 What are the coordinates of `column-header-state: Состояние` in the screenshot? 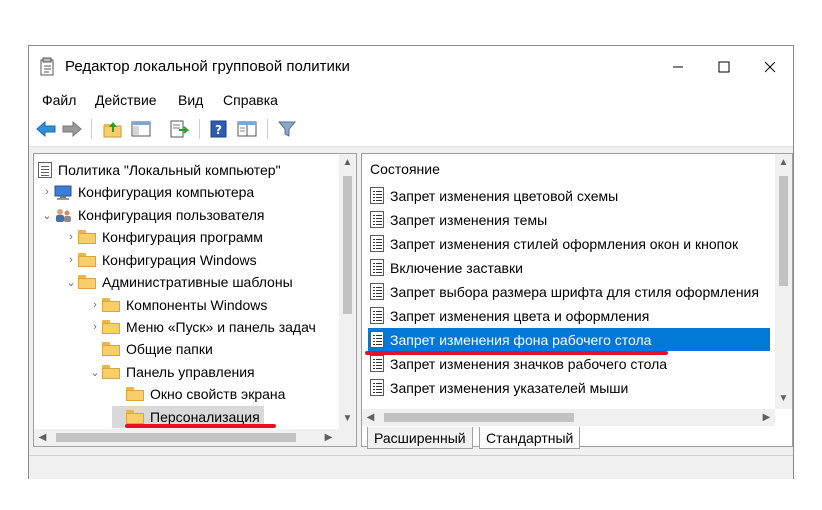 It's located at (405, 169).